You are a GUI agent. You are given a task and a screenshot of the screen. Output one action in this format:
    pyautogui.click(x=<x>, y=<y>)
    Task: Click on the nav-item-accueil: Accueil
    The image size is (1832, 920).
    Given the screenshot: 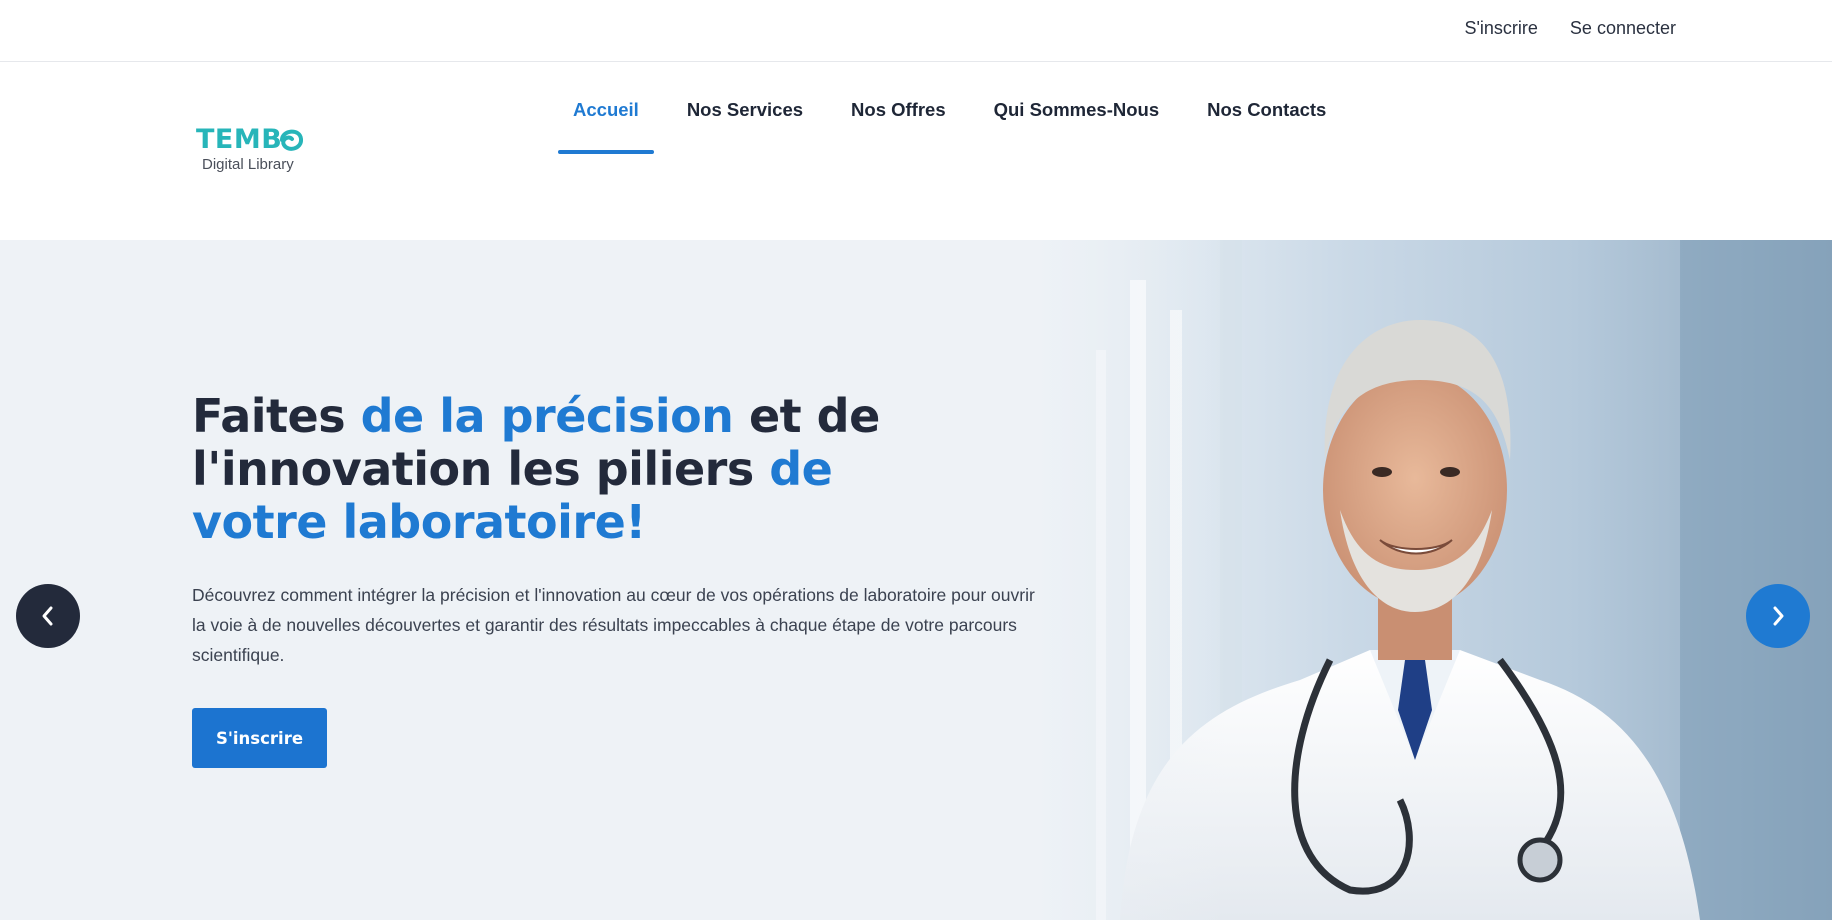 What is the action you would take?
    pyautogui.click(x=606, y=110)
    